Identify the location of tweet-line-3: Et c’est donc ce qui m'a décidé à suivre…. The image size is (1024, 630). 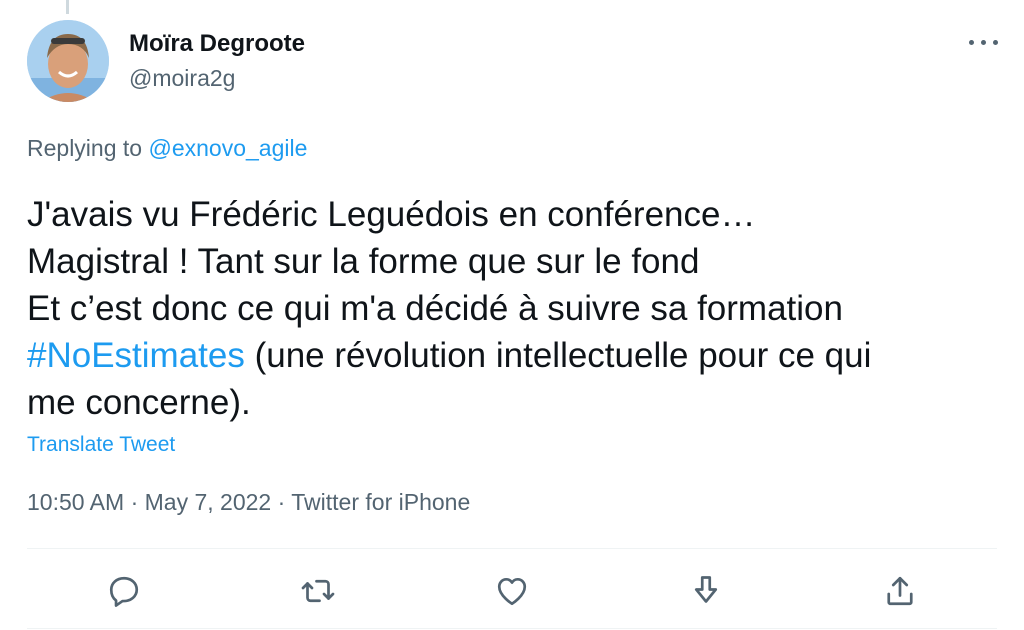
(435, 308).